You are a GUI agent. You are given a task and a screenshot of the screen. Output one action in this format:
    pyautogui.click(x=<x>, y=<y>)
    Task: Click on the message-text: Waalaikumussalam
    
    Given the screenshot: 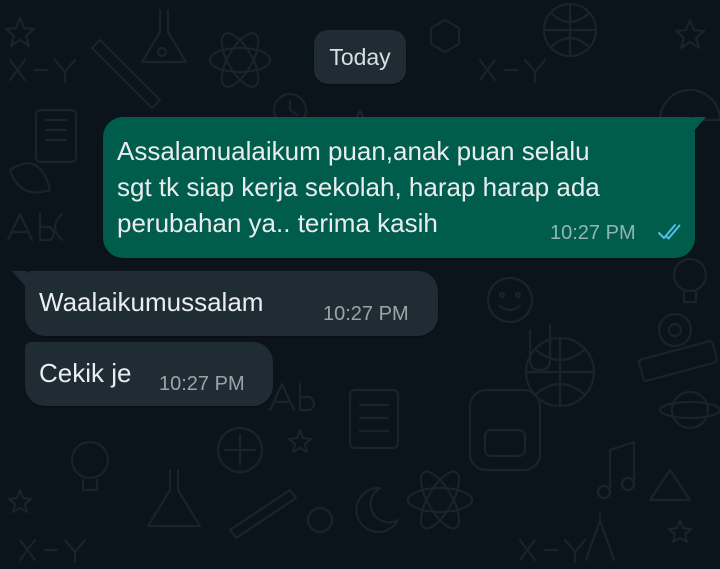 What is the action you would take?
    pyautogui.click(x=151, y=302)
    